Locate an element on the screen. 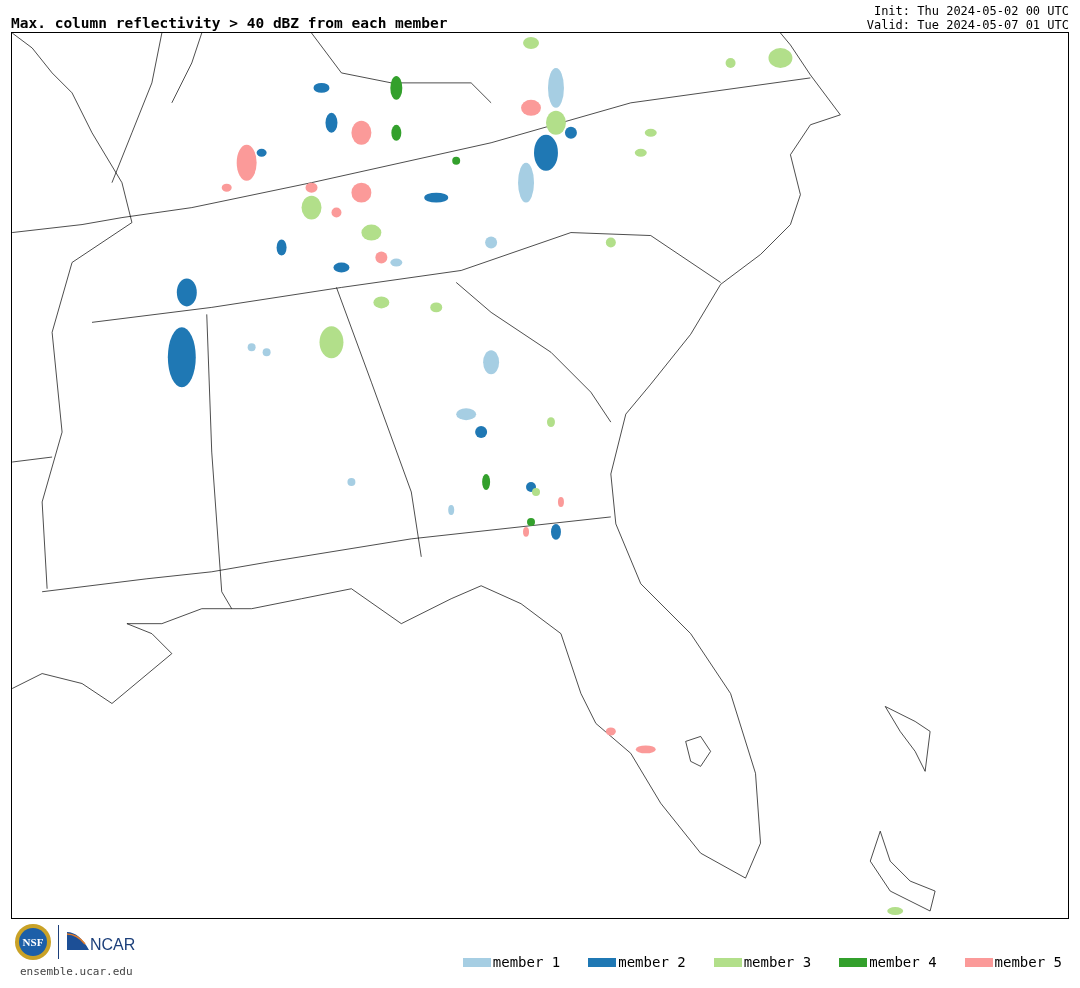 This screenshot has width=1080, height=988. nsf-logo: NSF is located at coordinates (33, 942).